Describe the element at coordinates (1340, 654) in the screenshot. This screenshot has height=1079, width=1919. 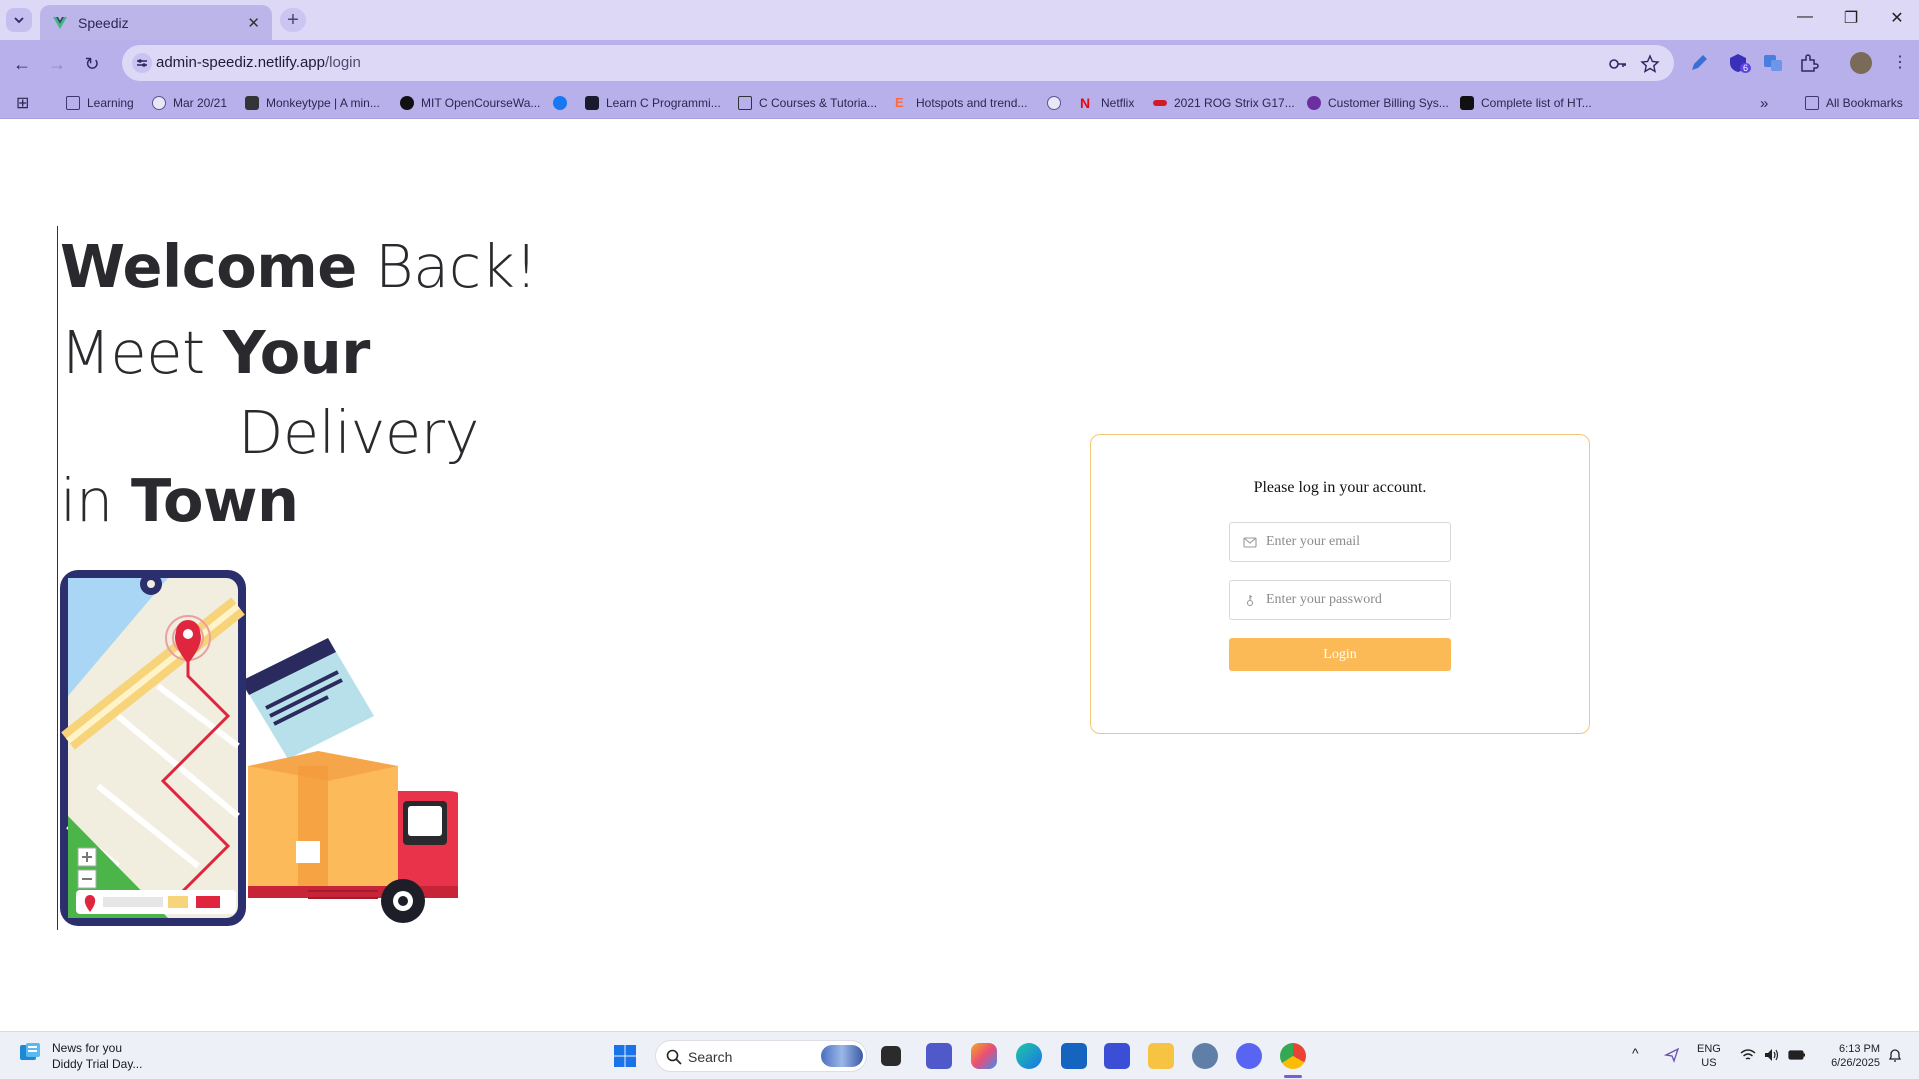
I see `login-button: Login` at that location.